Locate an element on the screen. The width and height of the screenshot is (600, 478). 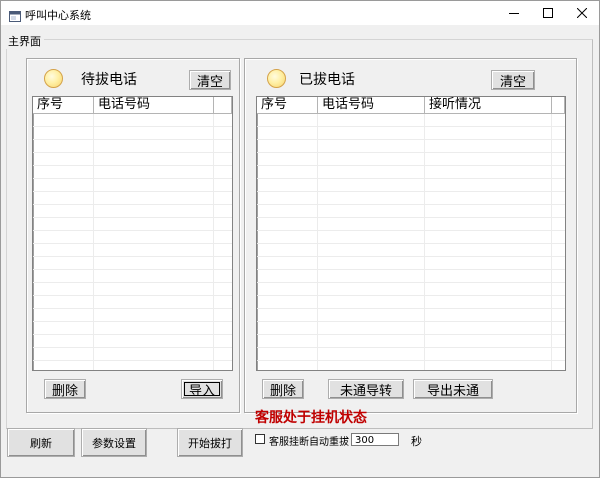
dialed-indicator-lamp is located at coordinates (276, 78).